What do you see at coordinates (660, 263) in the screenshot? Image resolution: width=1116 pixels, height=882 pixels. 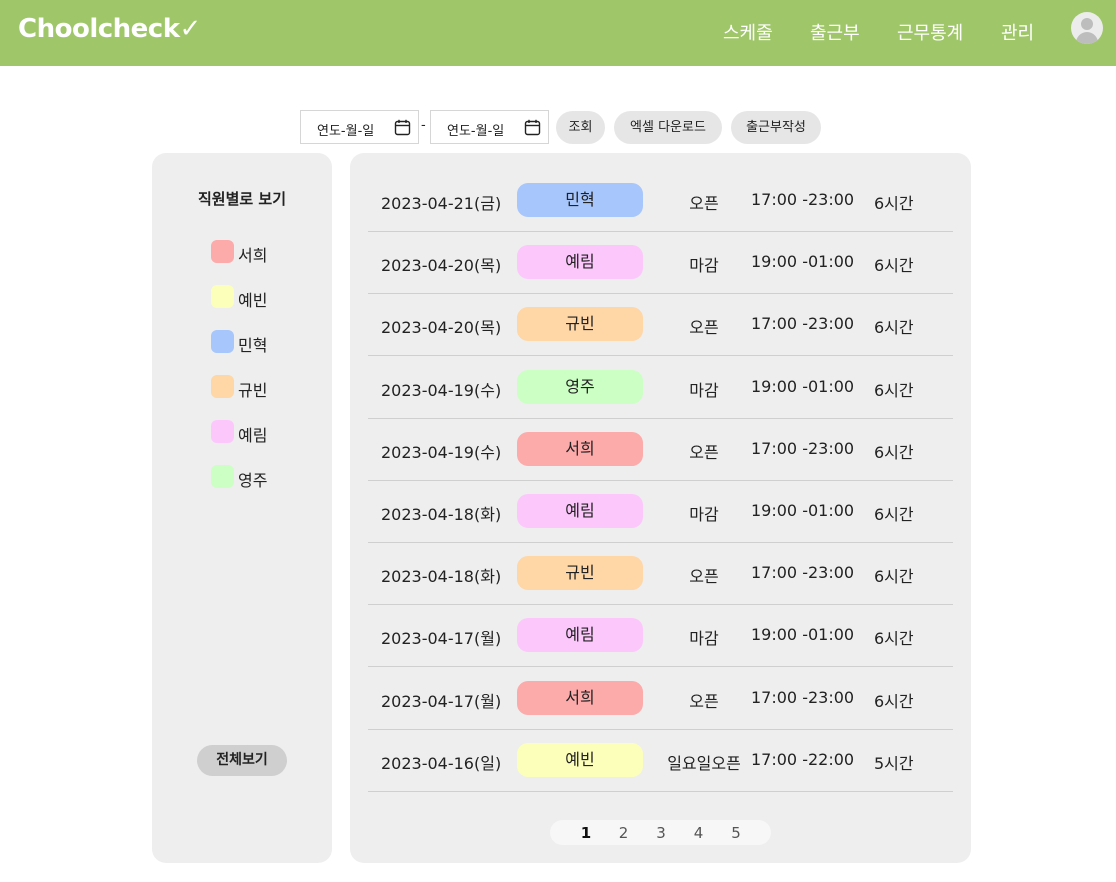 I see `table-row: 2023-04-20(목) 예림 마감 19:00 -01:00 6시간` at bounding box center [660, 263].